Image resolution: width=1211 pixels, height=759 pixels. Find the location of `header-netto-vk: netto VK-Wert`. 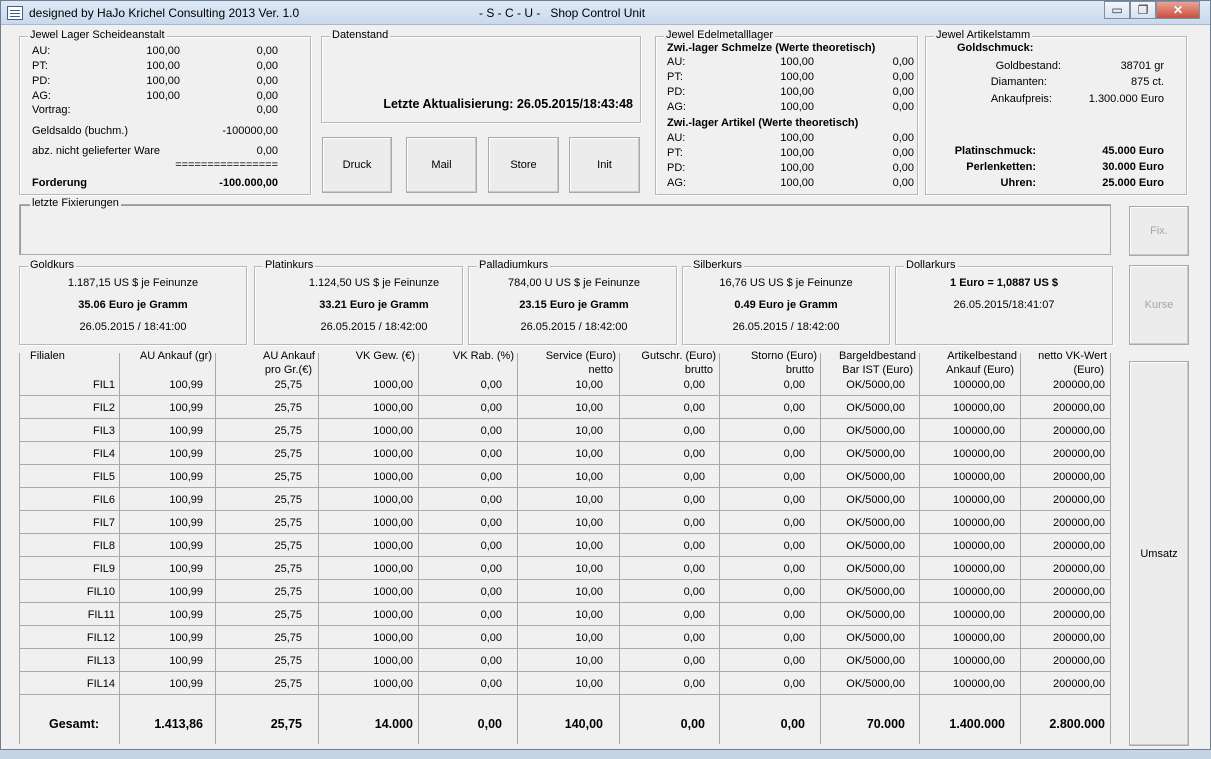

header-netto-vk: netto VK-Wert is located at coordinates (1072, 356).